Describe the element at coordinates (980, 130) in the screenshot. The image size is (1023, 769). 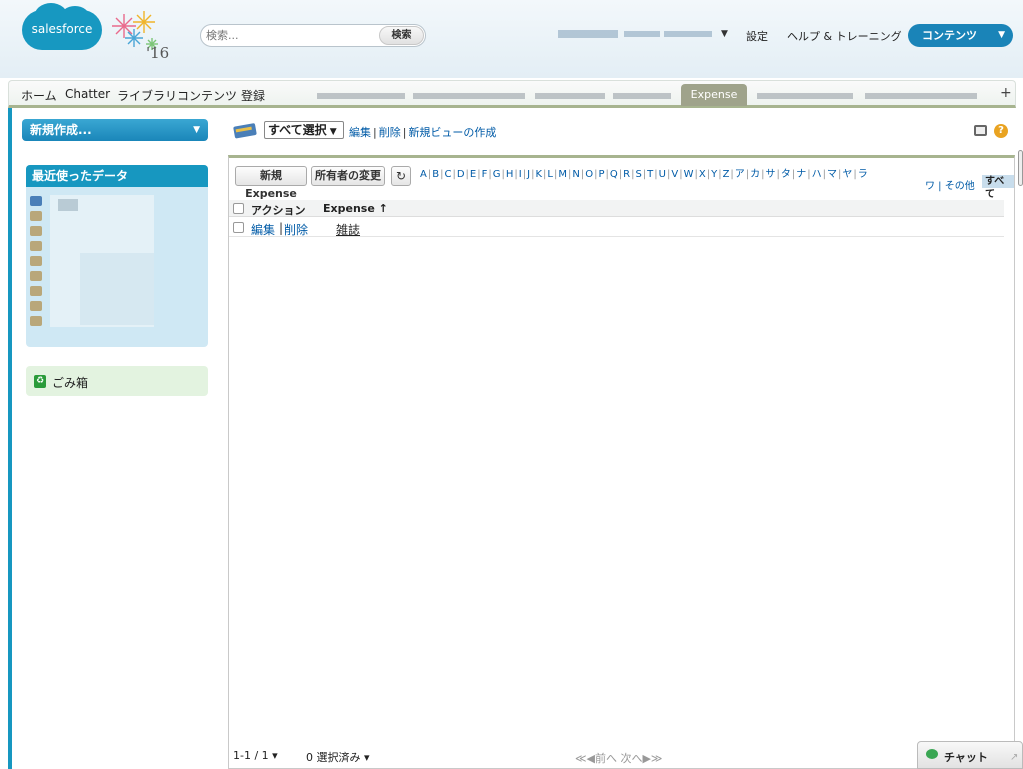
I see `print-icon` at that location.